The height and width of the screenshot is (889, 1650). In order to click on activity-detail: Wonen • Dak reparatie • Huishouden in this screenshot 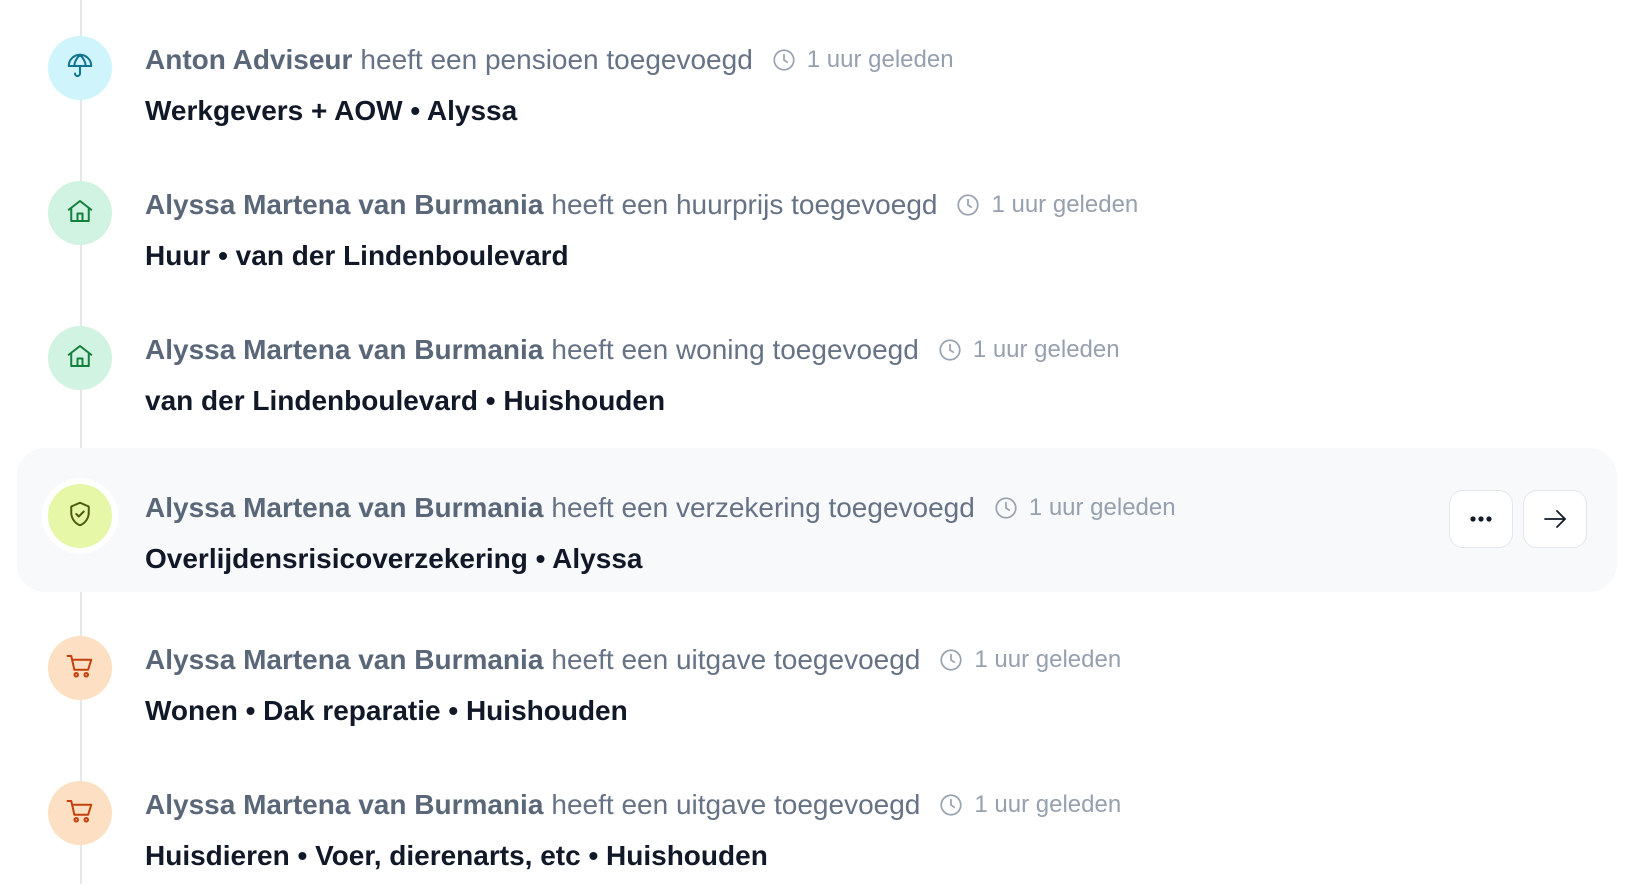, I will do `click(386, 710)`.